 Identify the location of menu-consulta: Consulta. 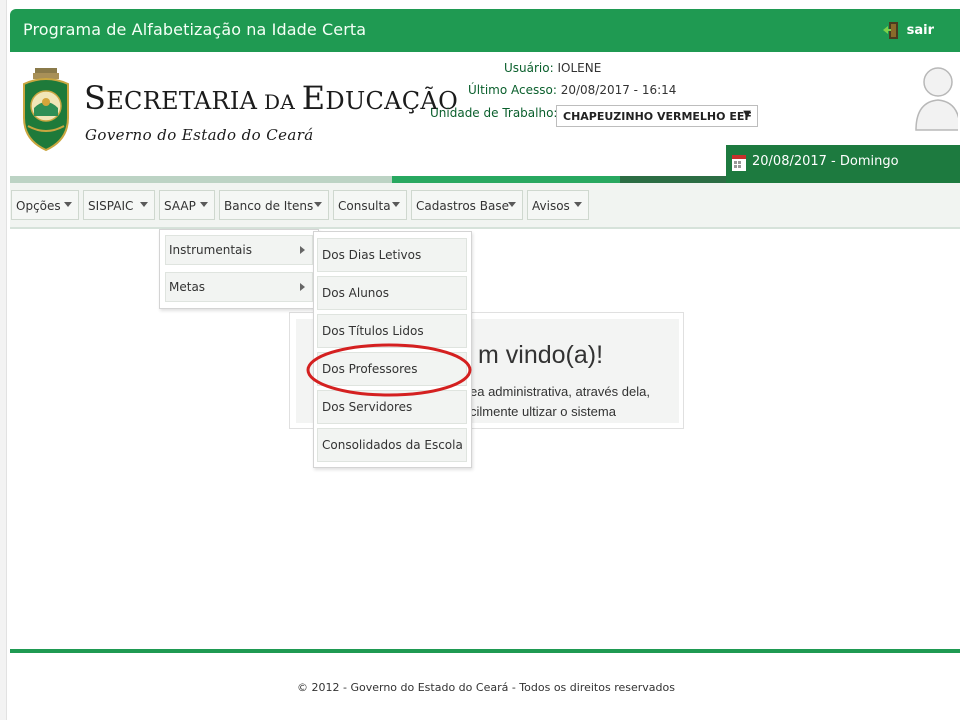
(370, 205).